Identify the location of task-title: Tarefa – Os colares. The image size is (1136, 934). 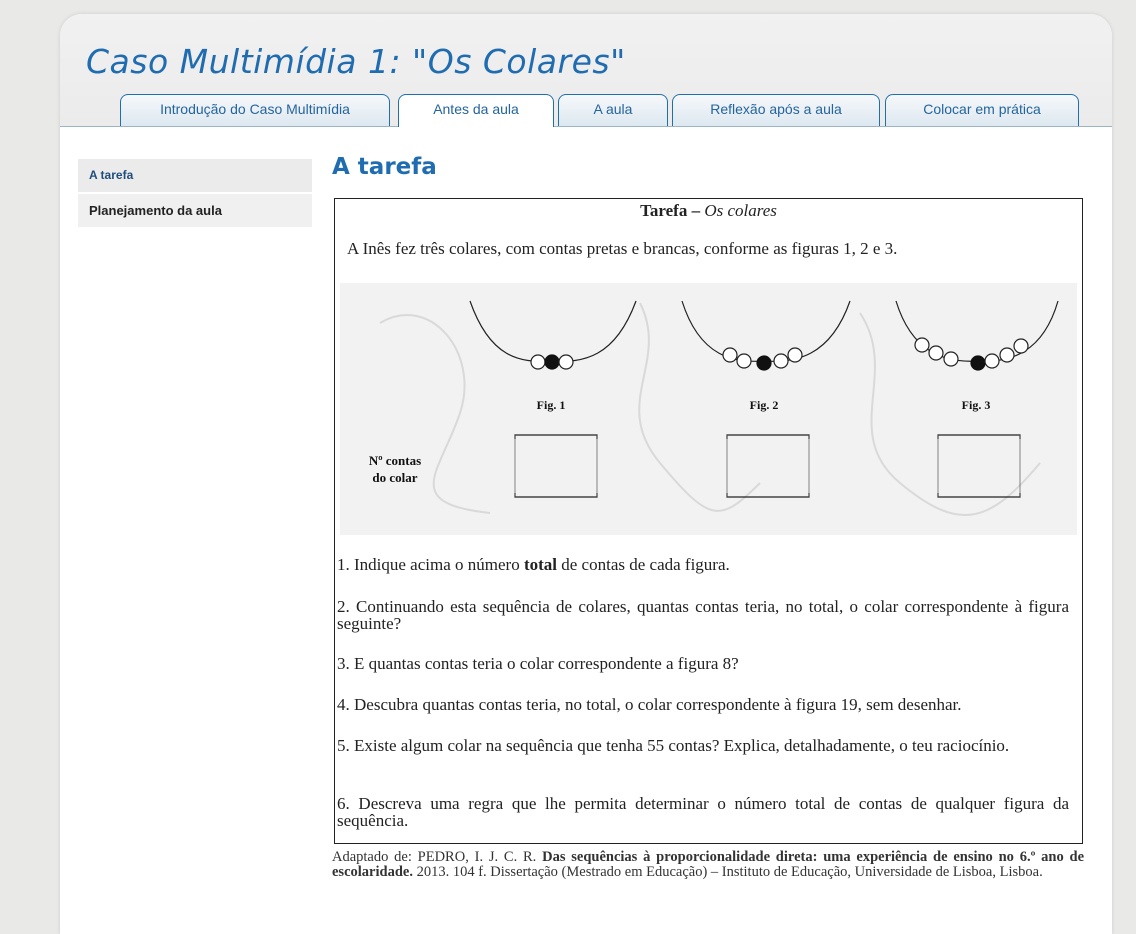
(708, 211).